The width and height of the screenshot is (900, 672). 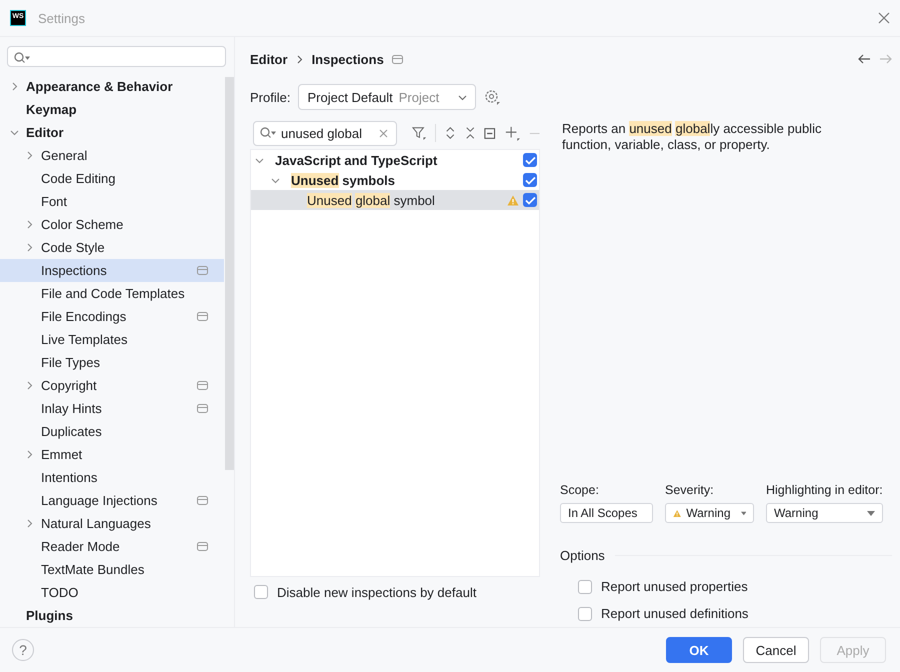 What do you see at coordinates (112, 569) in the screenshot?
I see `sidebar-item: TextMate Bundles` at bounding box center [112, 569].